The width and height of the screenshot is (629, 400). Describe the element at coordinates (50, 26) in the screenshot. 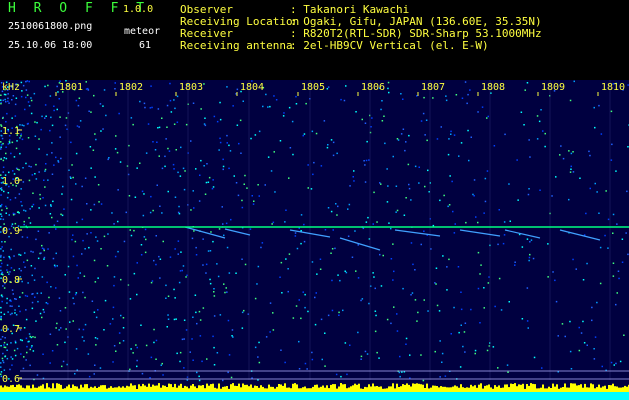

I see `file-name: 2510061800.png` at that location.